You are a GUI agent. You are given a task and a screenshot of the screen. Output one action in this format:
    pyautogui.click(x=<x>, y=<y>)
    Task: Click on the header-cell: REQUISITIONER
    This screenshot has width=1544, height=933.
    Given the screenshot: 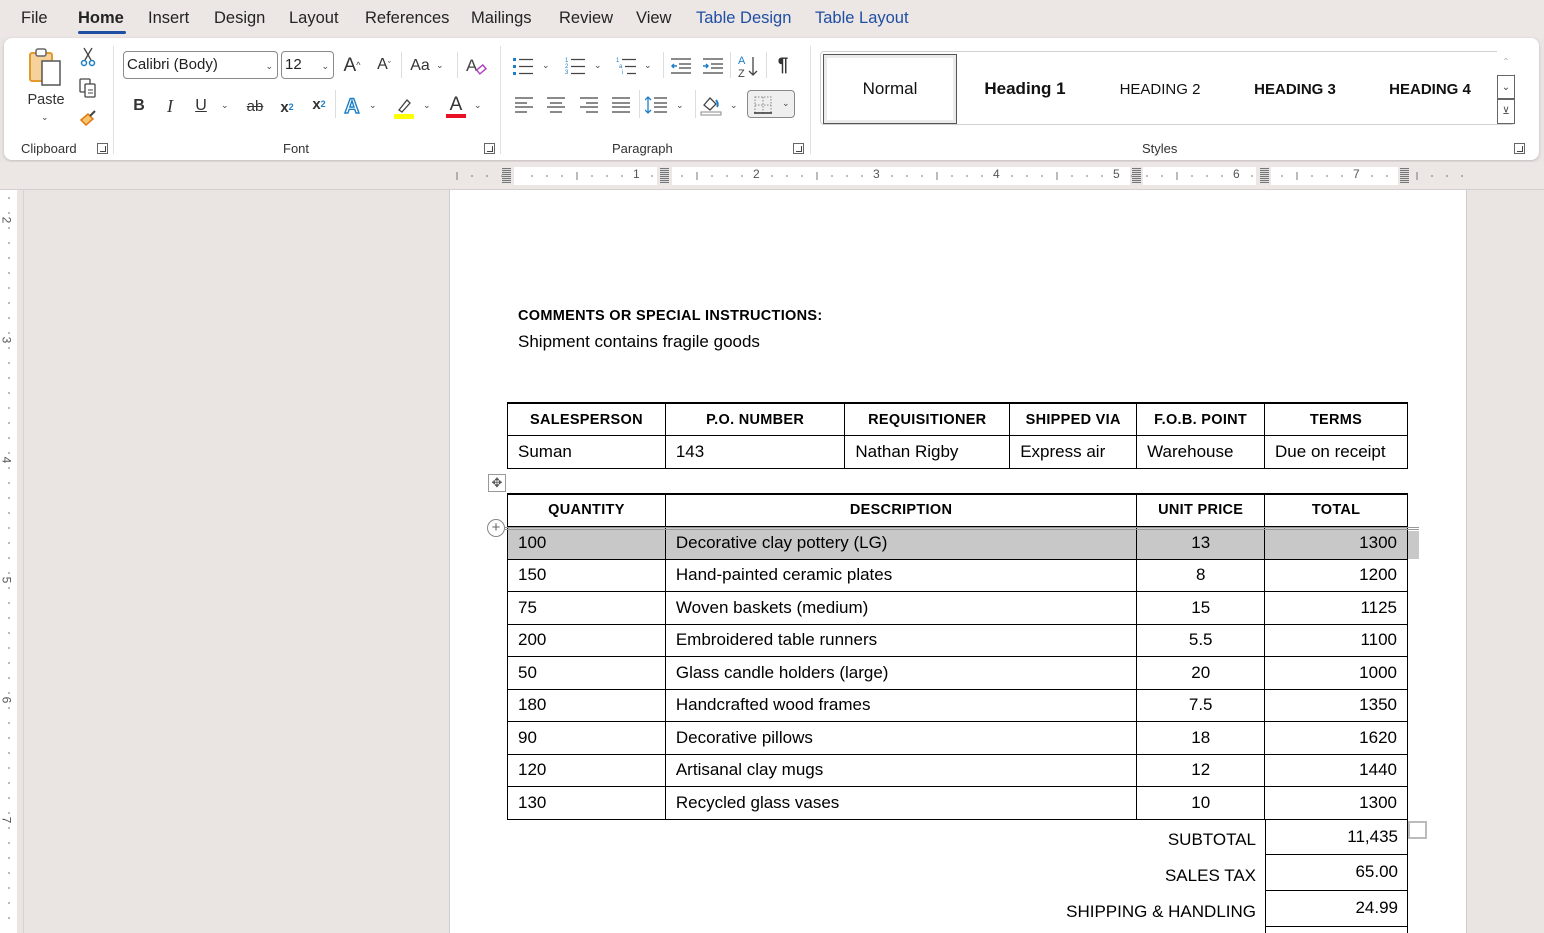 What is the action you would take?
    pyautogui.click(x=927, y=419)
    